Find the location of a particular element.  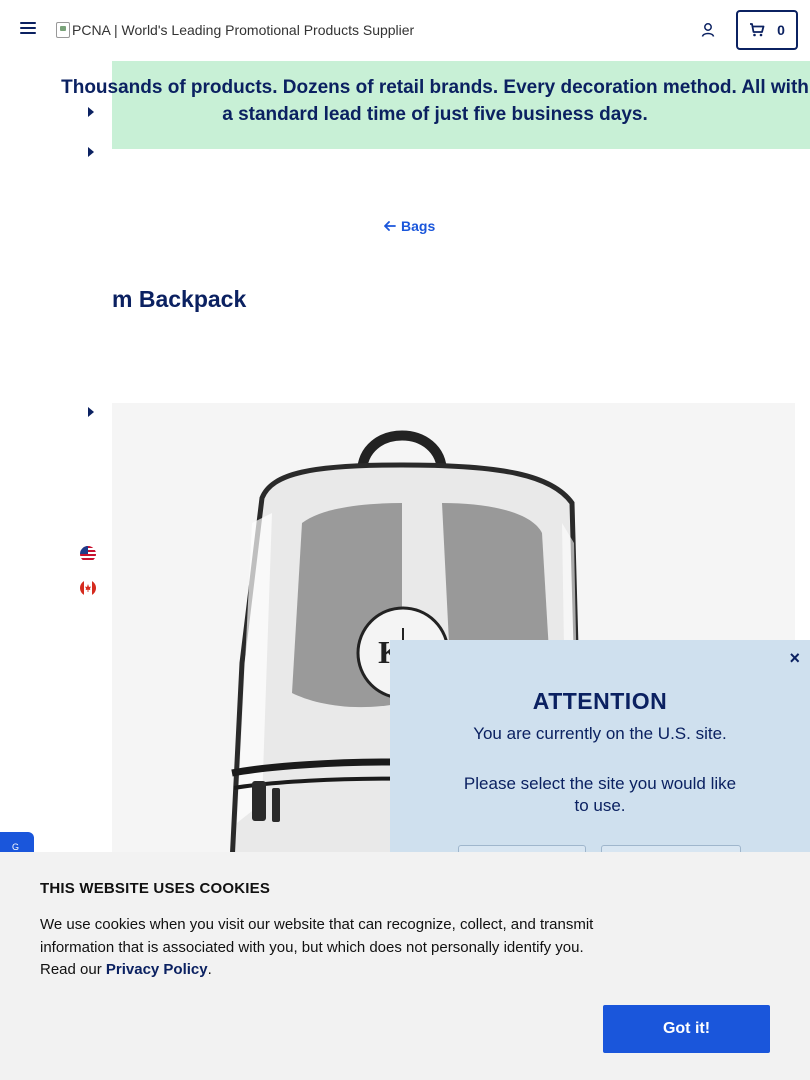

breadcrumb-back-link: Bags is located at coordinates (409, 226).